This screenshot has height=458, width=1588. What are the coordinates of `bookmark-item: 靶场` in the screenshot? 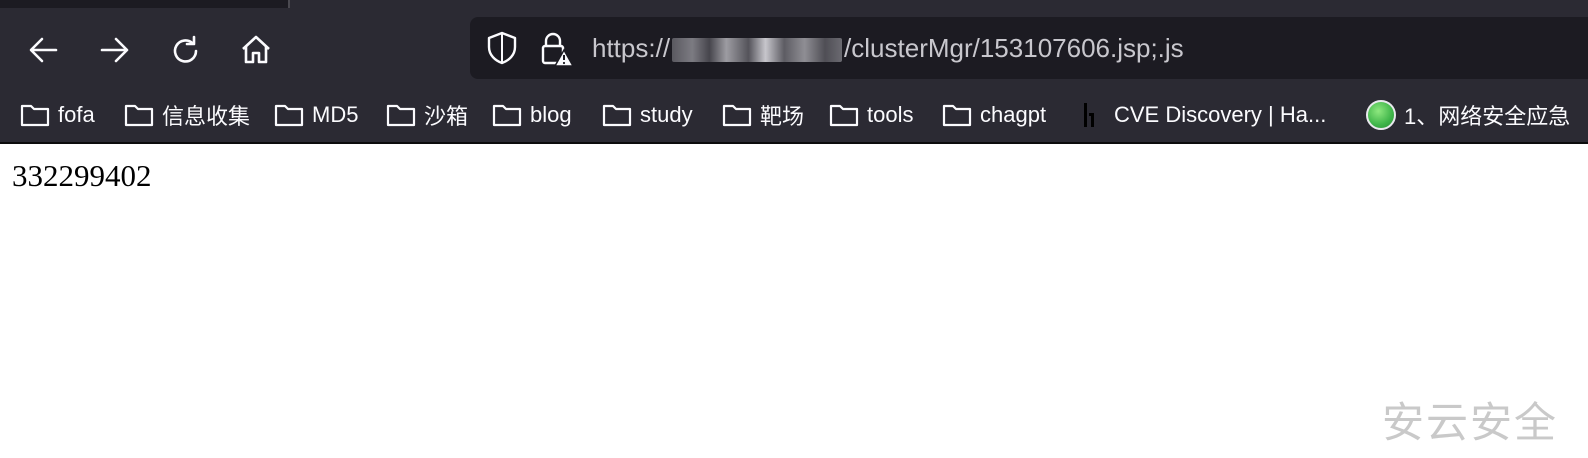 It's located at (763, 115).